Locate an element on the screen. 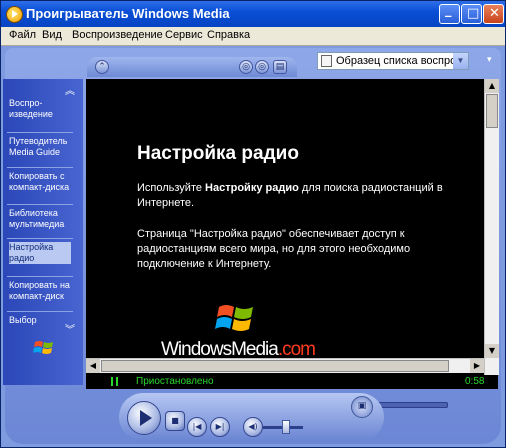 The width and height of the screenshot is (506, 448). playlist-file-icon is located at coordinates (326, 61).